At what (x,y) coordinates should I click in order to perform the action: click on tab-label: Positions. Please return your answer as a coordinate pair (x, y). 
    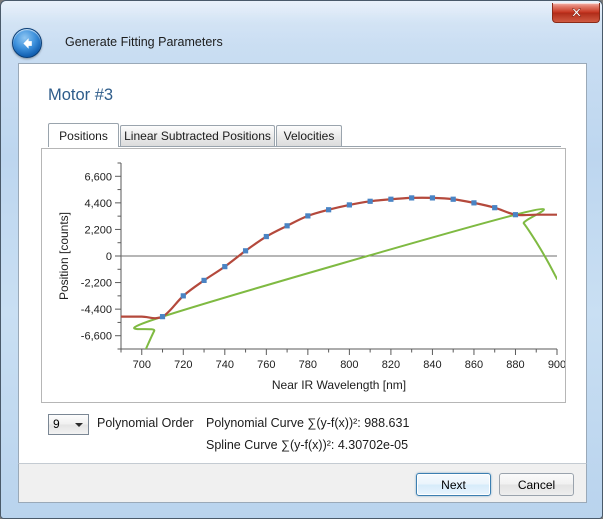
    Looking at the image, I should click on (83, 135).